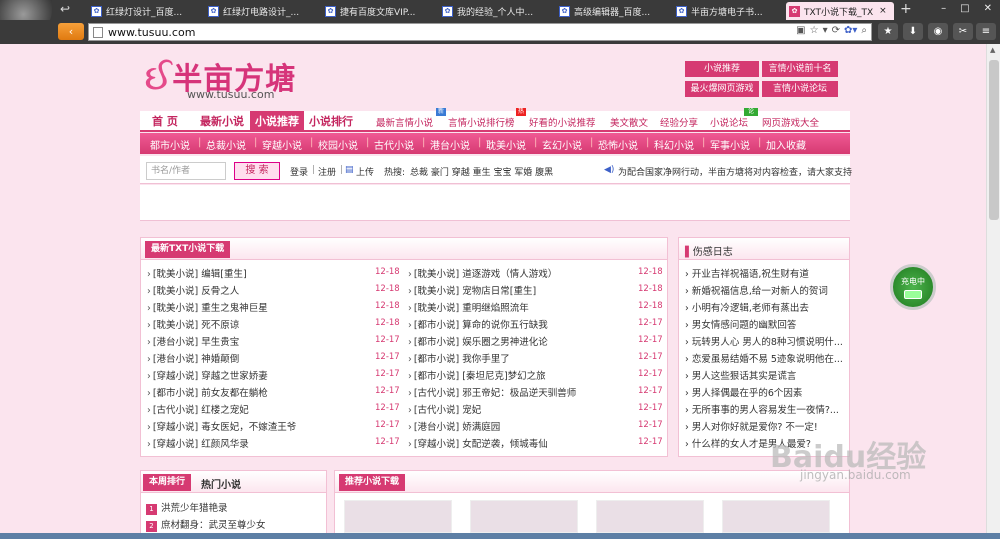 The width and height of the screenshot is (1000, 539). Describe the element at coordinates (562, 122) in the screenshot. I see `nav-link: 好看的小说推荐` at that location.